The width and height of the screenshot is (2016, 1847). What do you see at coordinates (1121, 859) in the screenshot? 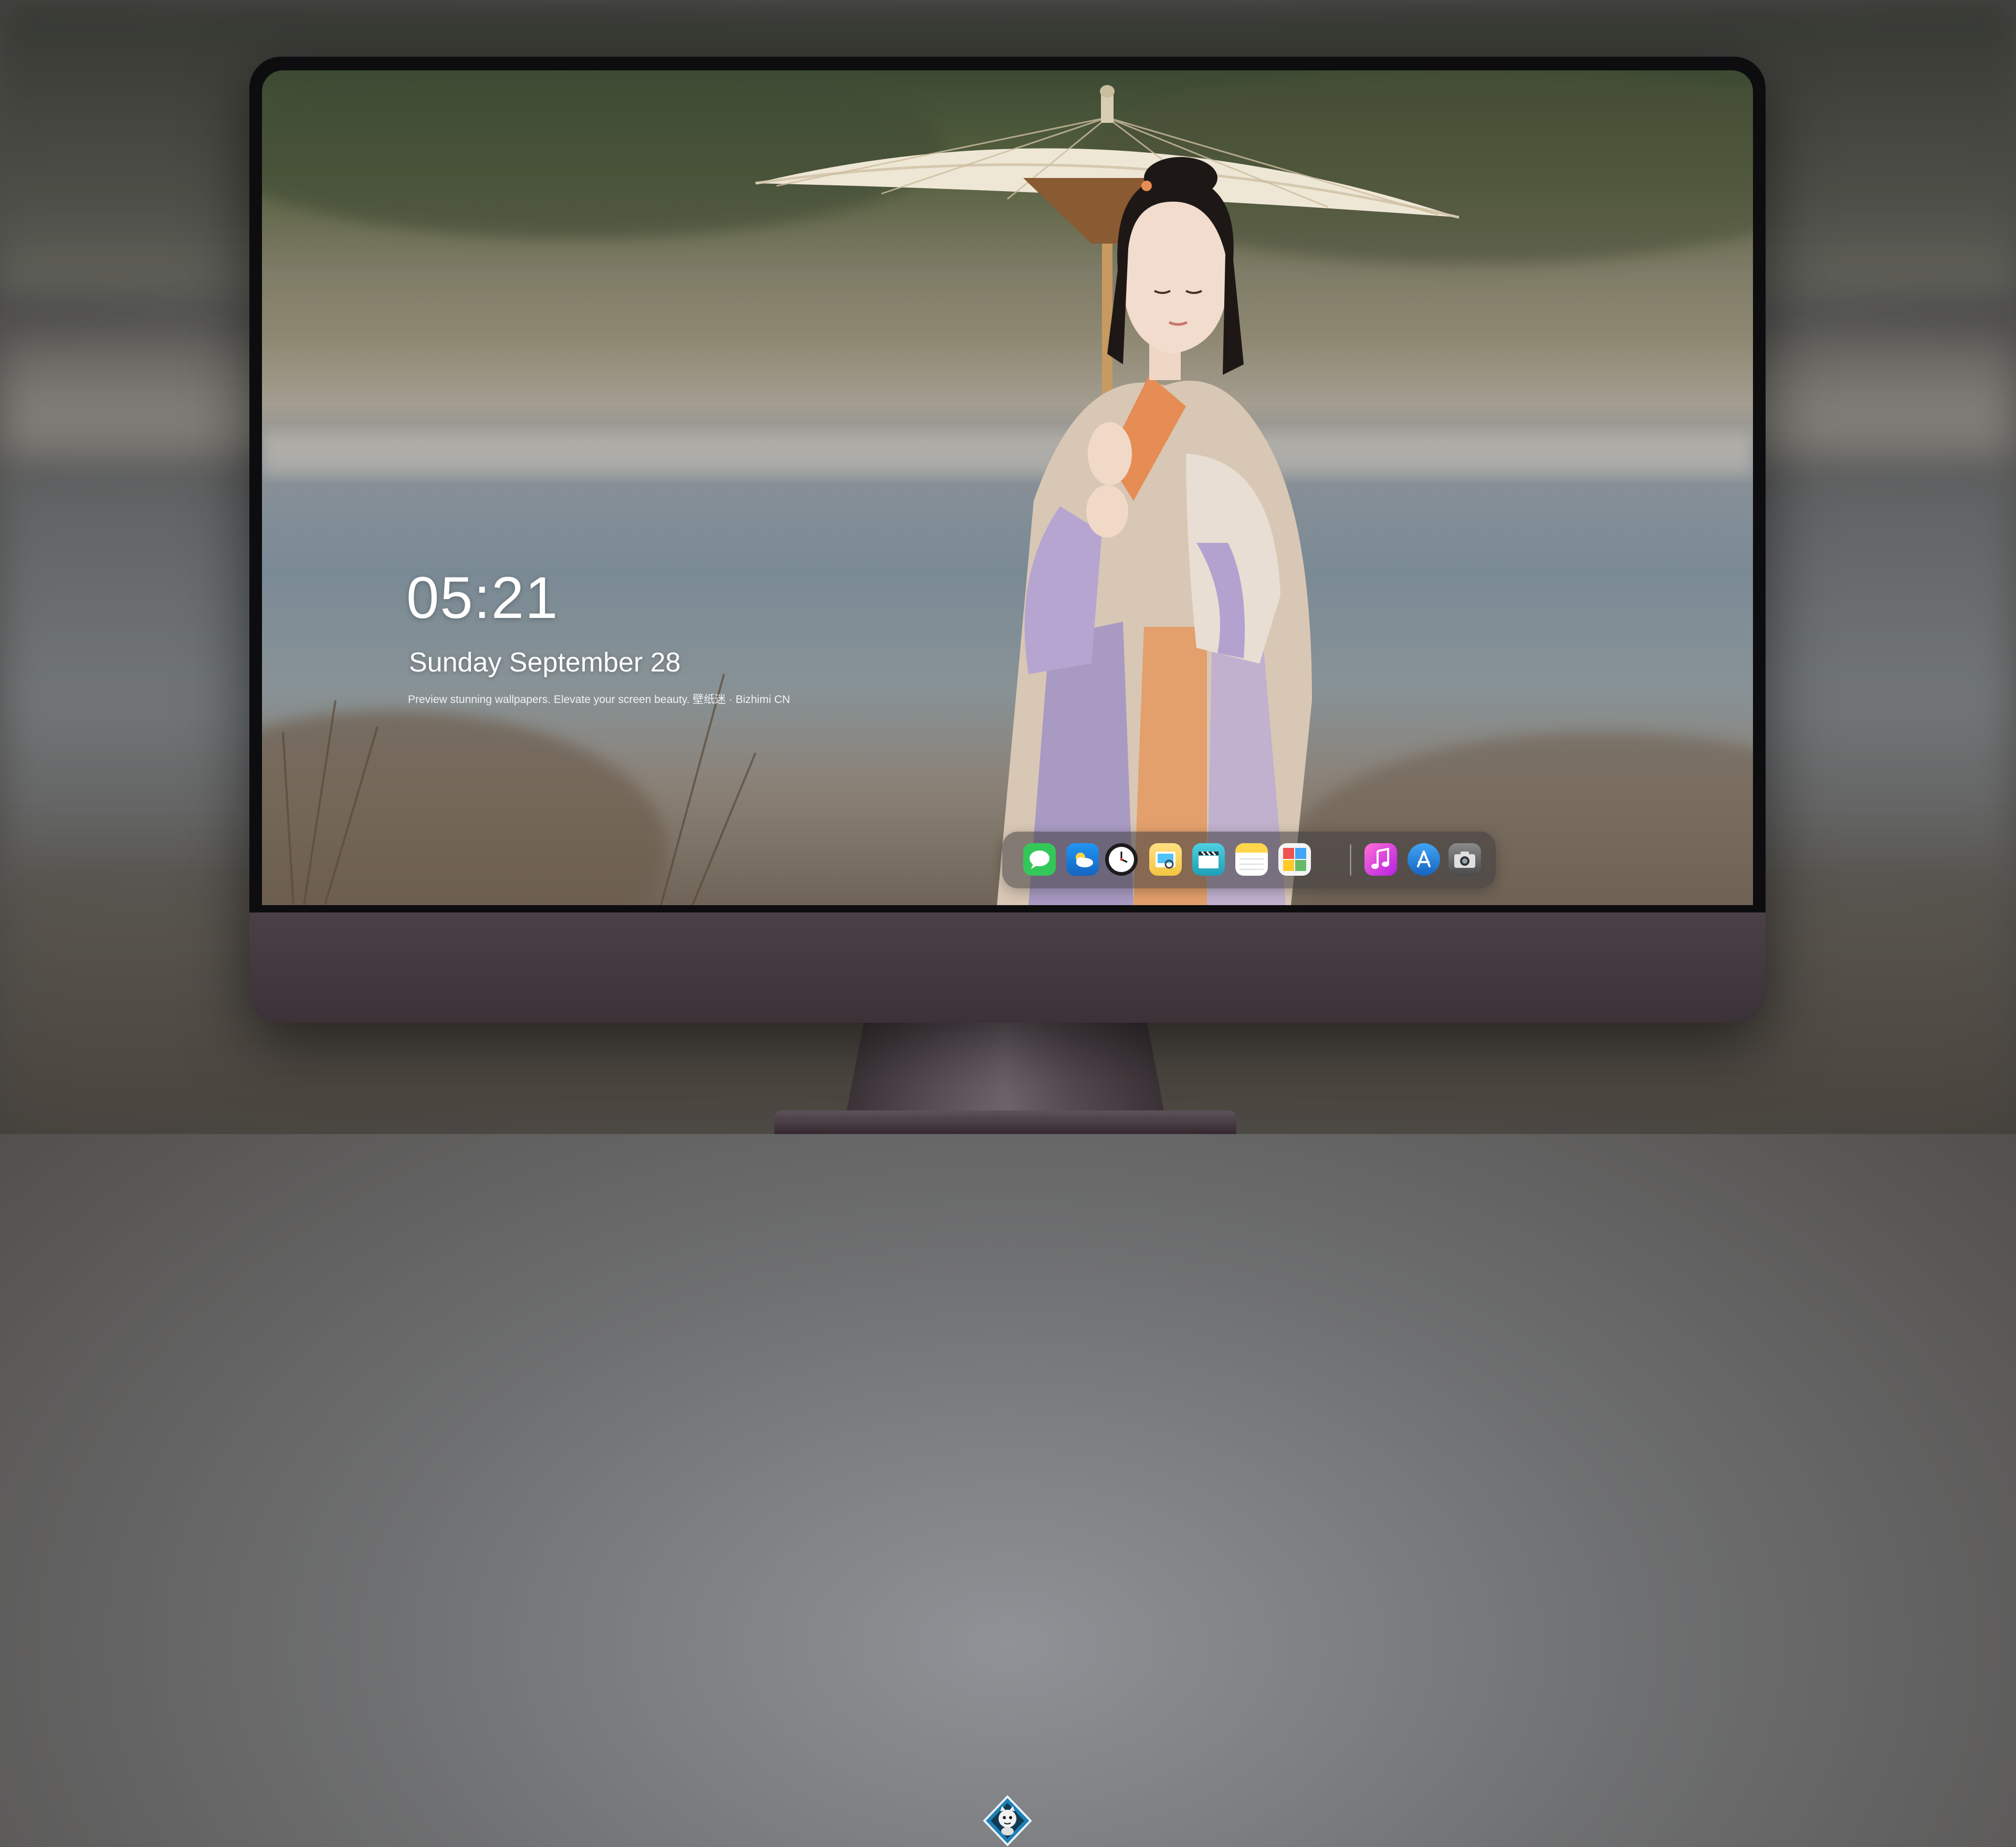
I see `clock-icon` at bounding box center [1121, 859].